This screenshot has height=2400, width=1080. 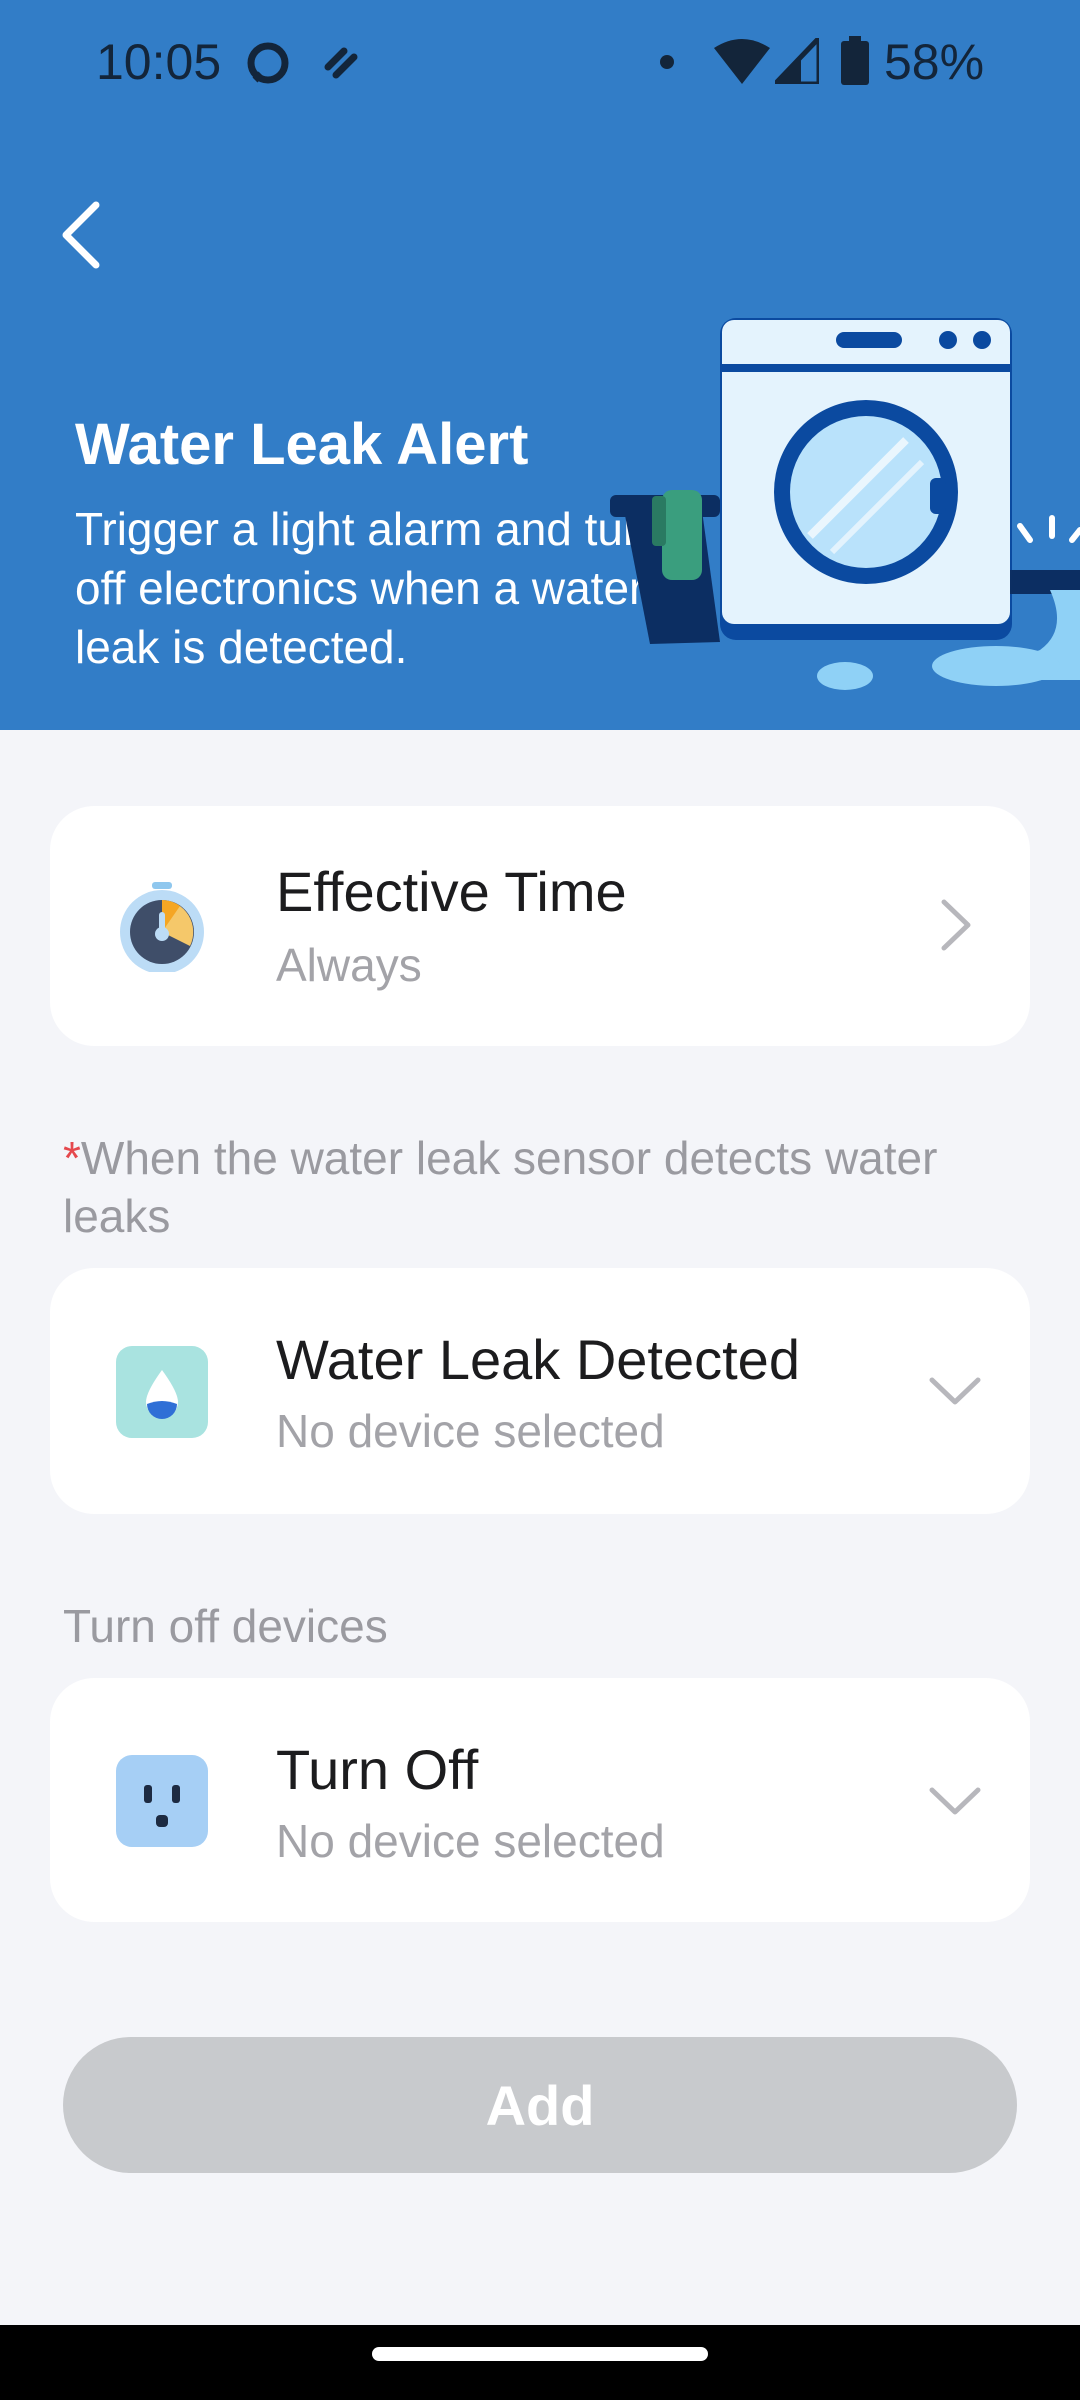 What do you see at coordinates (162, 1801) in the screenshot?
I see `smart-plug-icon` at bounding box center [162, 1801].